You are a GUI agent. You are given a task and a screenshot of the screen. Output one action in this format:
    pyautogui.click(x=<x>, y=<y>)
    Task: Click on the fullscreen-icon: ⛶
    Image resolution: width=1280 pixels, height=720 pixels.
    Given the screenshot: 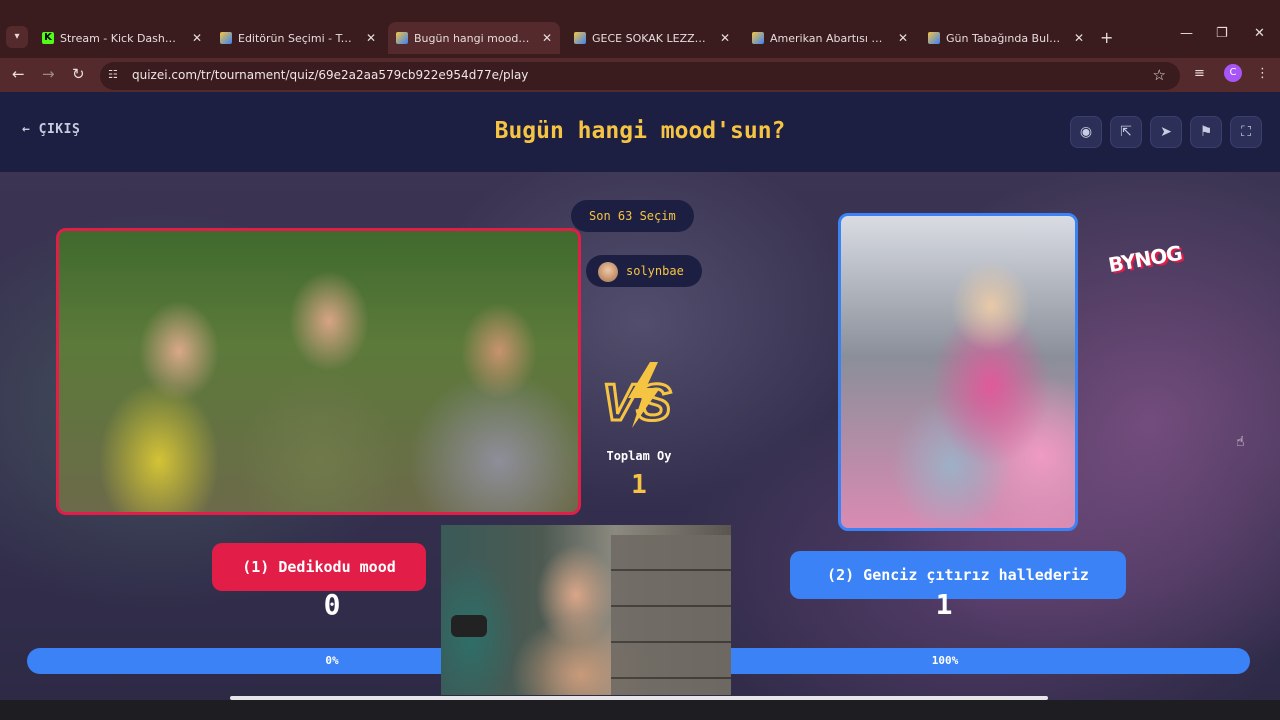 What is the action you would take?
    pyautogui.click(x=1246, y=132)
    